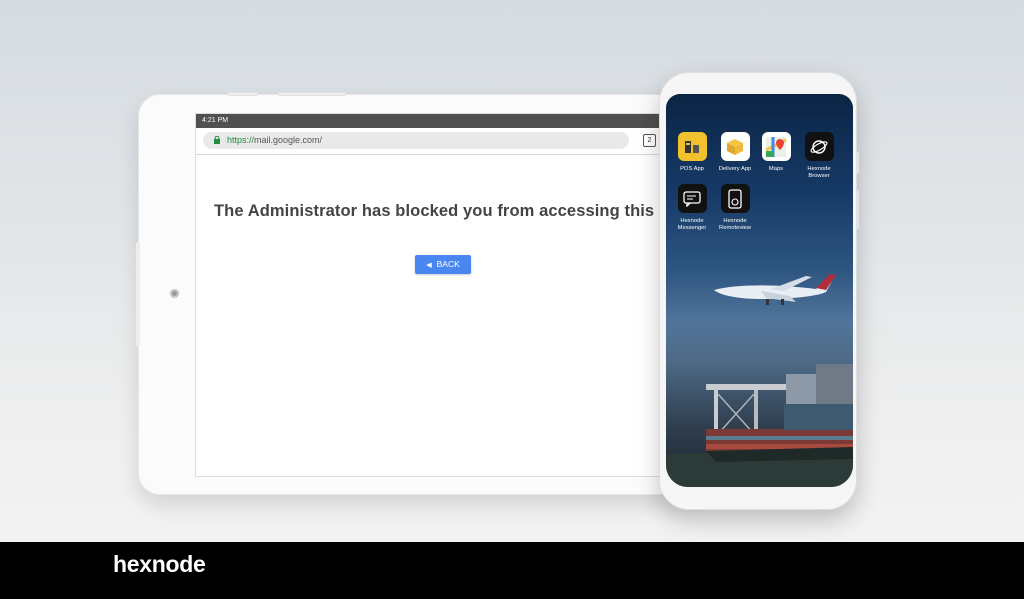  Describe the element at coordinates (243, 94) in the screenshot. I see `tablet-volume-button` at that location.